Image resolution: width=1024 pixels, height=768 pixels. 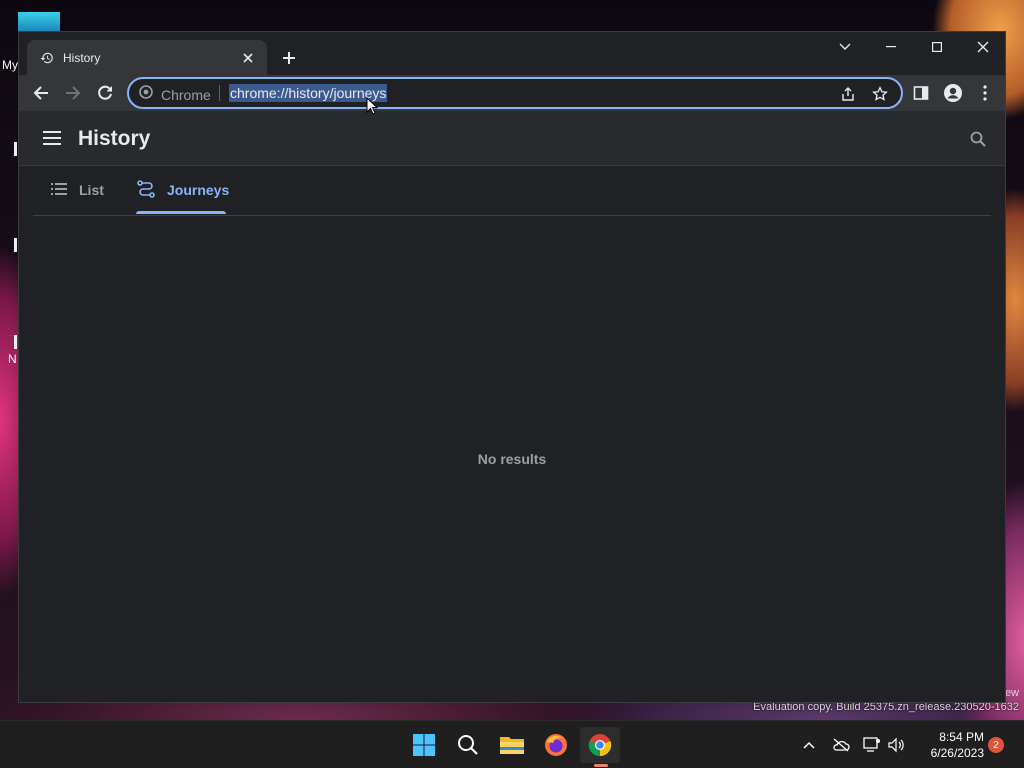 What do you see at coordinates (289, 58) in the screenshot?
I see `new-tab-button` at bounding box center [289, 58].